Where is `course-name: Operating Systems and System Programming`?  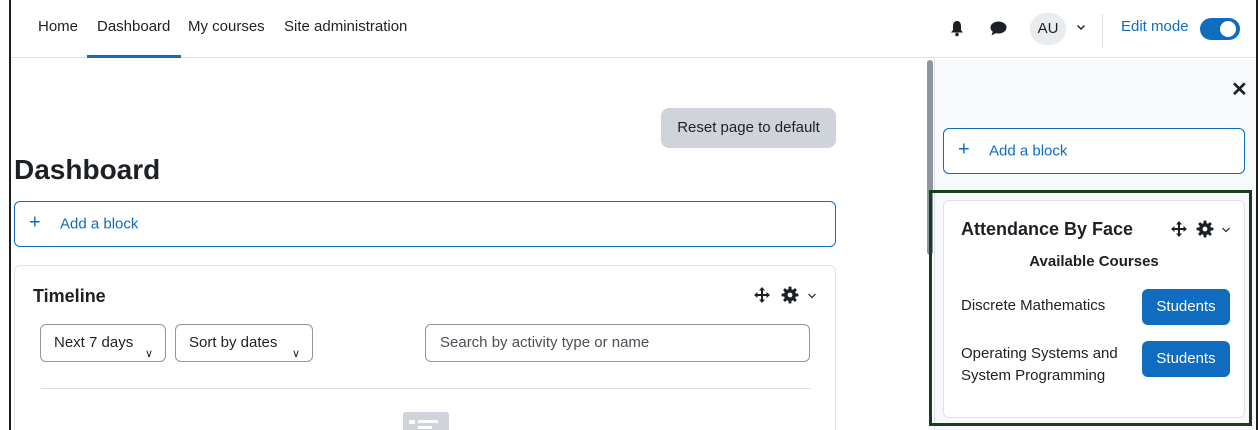
course-name: Operating Systems and System Programming is located at coordinates (1039, 365).